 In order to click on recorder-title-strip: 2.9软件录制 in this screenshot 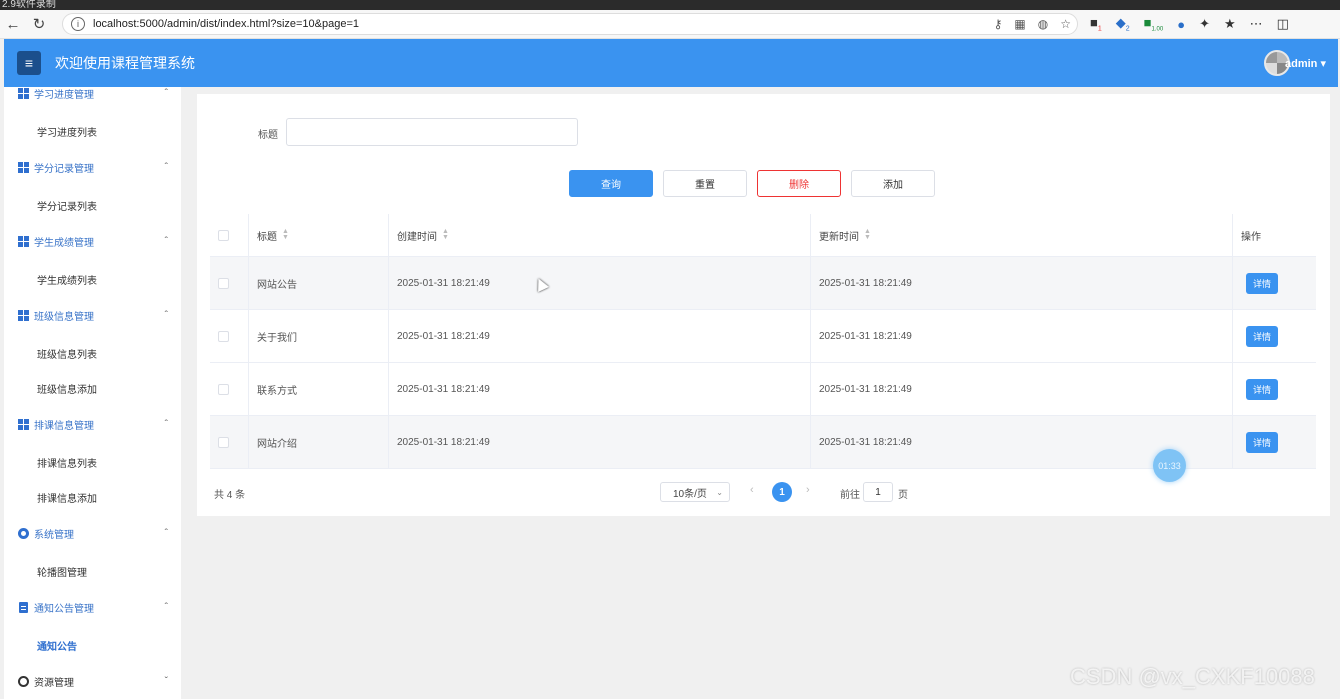, I will do `click(670, 5)`.